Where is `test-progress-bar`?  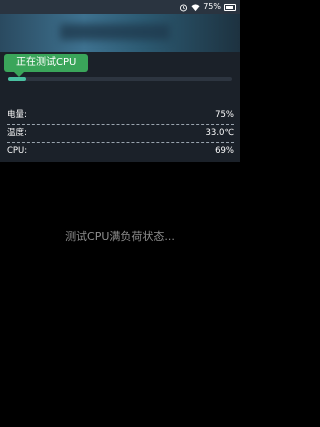 test-progress-bar is located at coordinates (120, 79).